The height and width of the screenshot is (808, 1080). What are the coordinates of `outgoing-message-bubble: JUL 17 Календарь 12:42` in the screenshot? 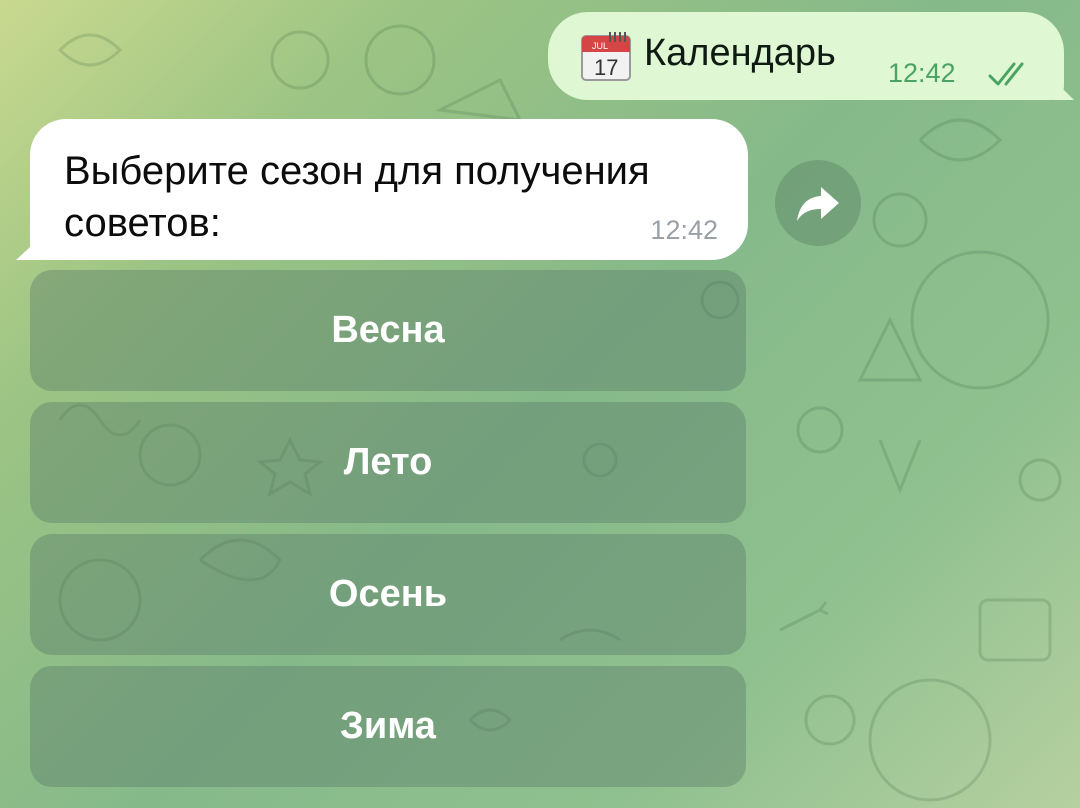 It's located at (811, 56).